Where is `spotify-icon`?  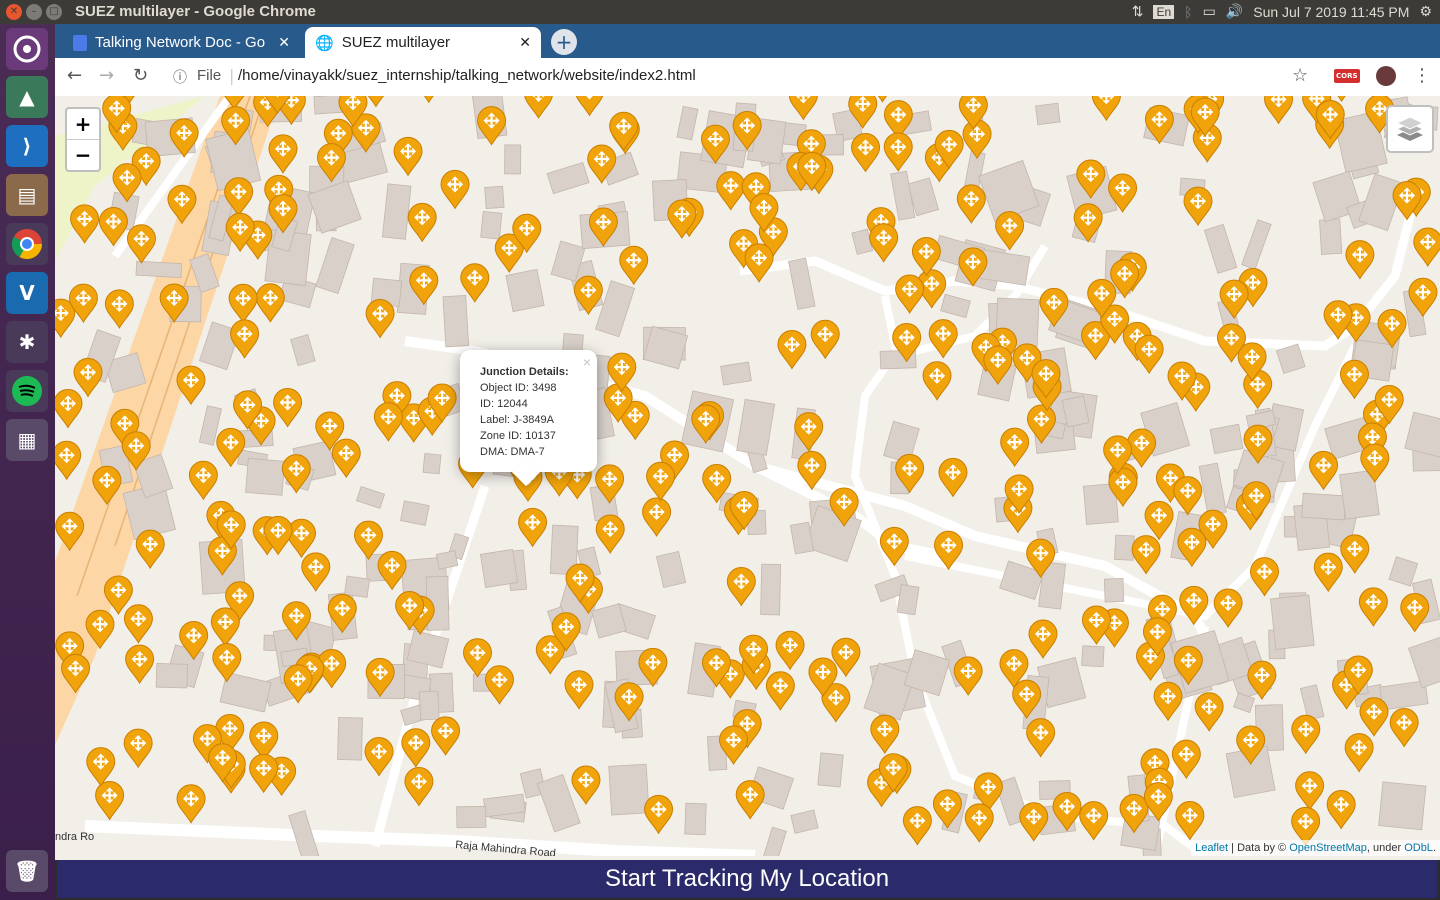 spotify-icon is located at coordinates (27, 391).